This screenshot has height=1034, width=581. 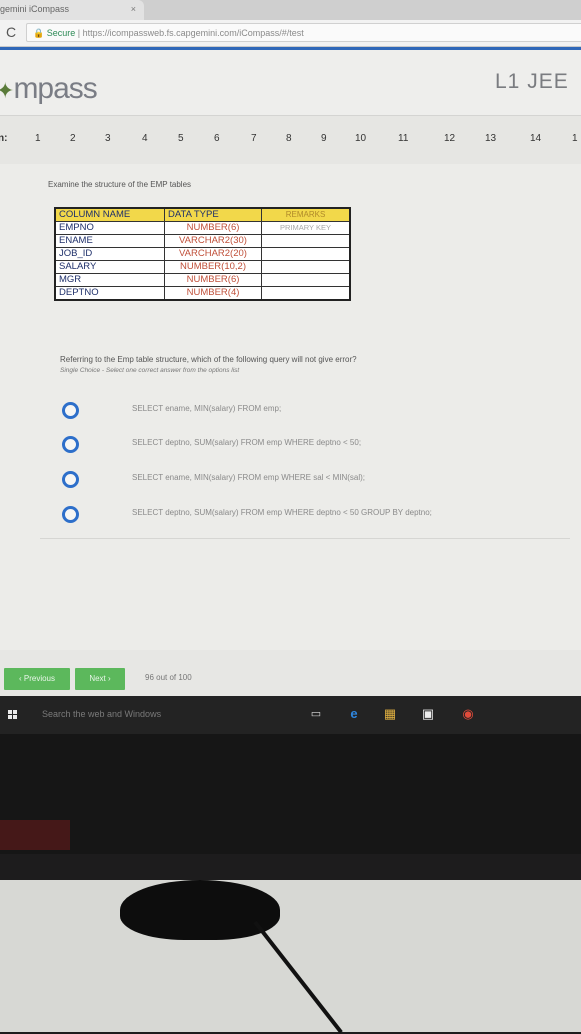 I want to click on monitor-bezel, so click(x=290, y=794).